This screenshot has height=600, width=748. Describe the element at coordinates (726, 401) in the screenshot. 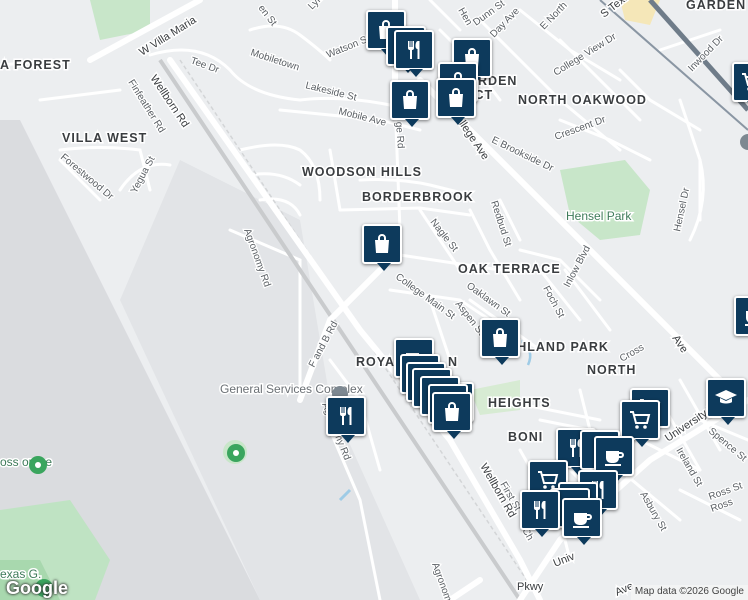

I see `listing-pin-graduation-cap` at that location.